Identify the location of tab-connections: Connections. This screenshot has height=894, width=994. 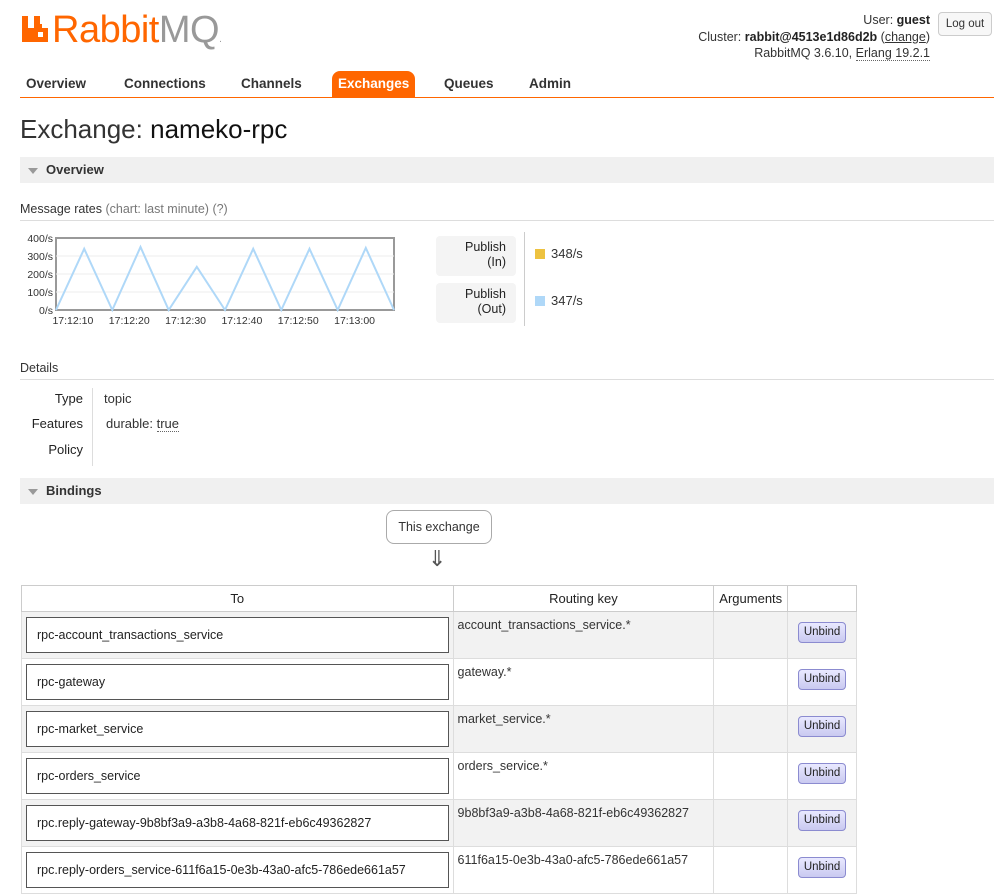
(165, 84).